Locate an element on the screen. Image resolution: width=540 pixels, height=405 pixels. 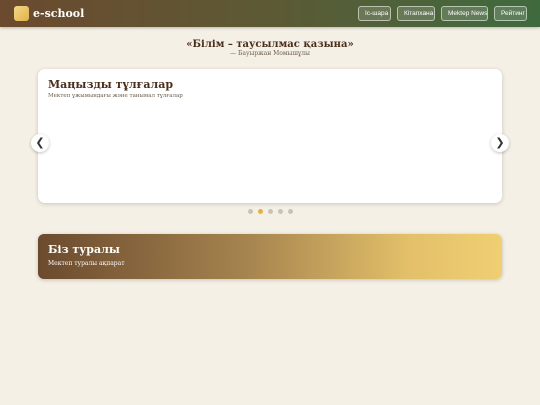
quote-text: «Білім – таусылмас қазына» is located at coordinates (270, 44).